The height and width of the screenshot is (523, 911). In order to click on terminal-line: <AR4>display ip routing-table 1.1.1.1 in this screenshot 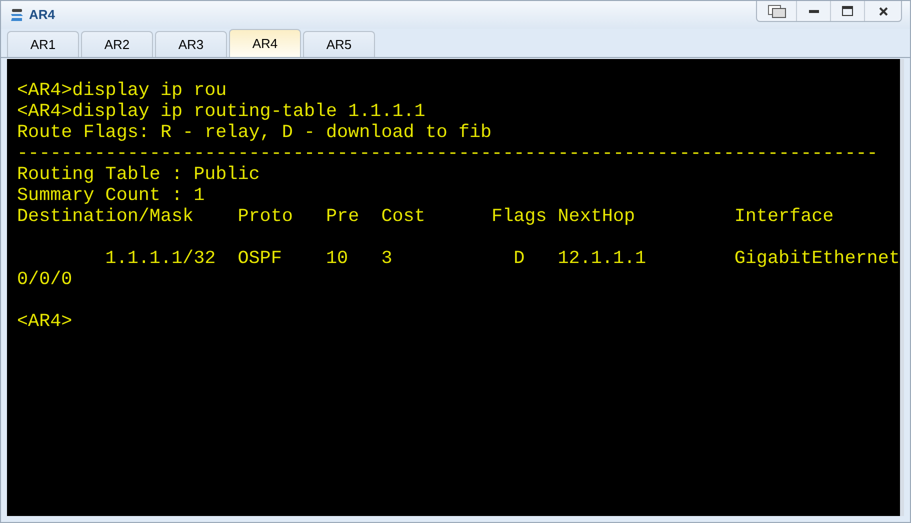, I will do `click(221, 111)`.